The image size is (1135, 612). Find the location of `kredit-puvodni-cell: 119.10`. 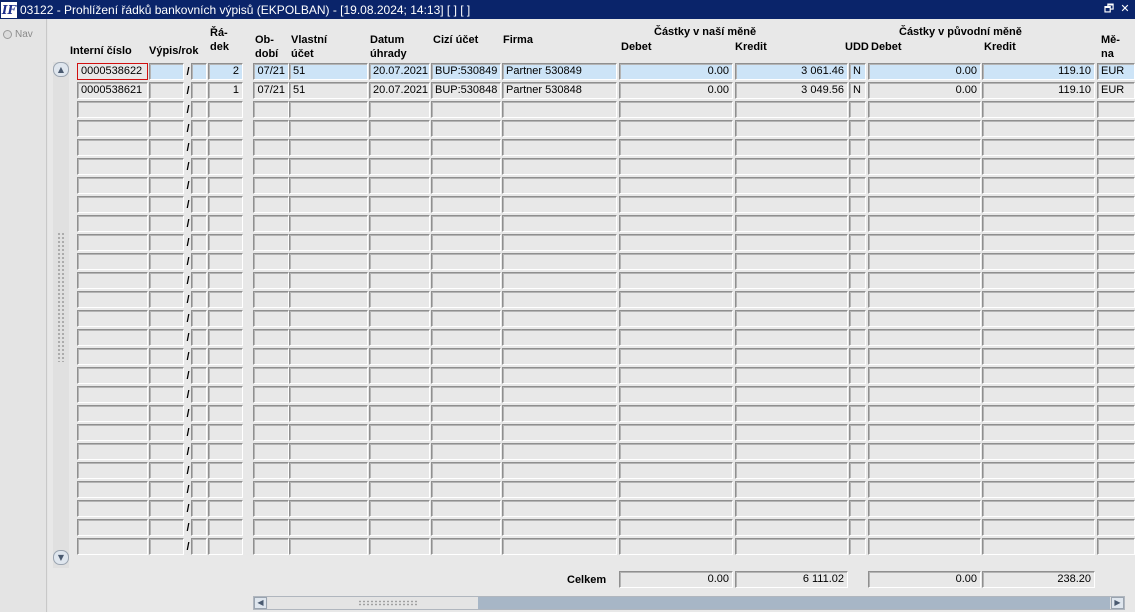

kredit-puvodni-cell: 119.10 is located at coordinates (1038, 71).